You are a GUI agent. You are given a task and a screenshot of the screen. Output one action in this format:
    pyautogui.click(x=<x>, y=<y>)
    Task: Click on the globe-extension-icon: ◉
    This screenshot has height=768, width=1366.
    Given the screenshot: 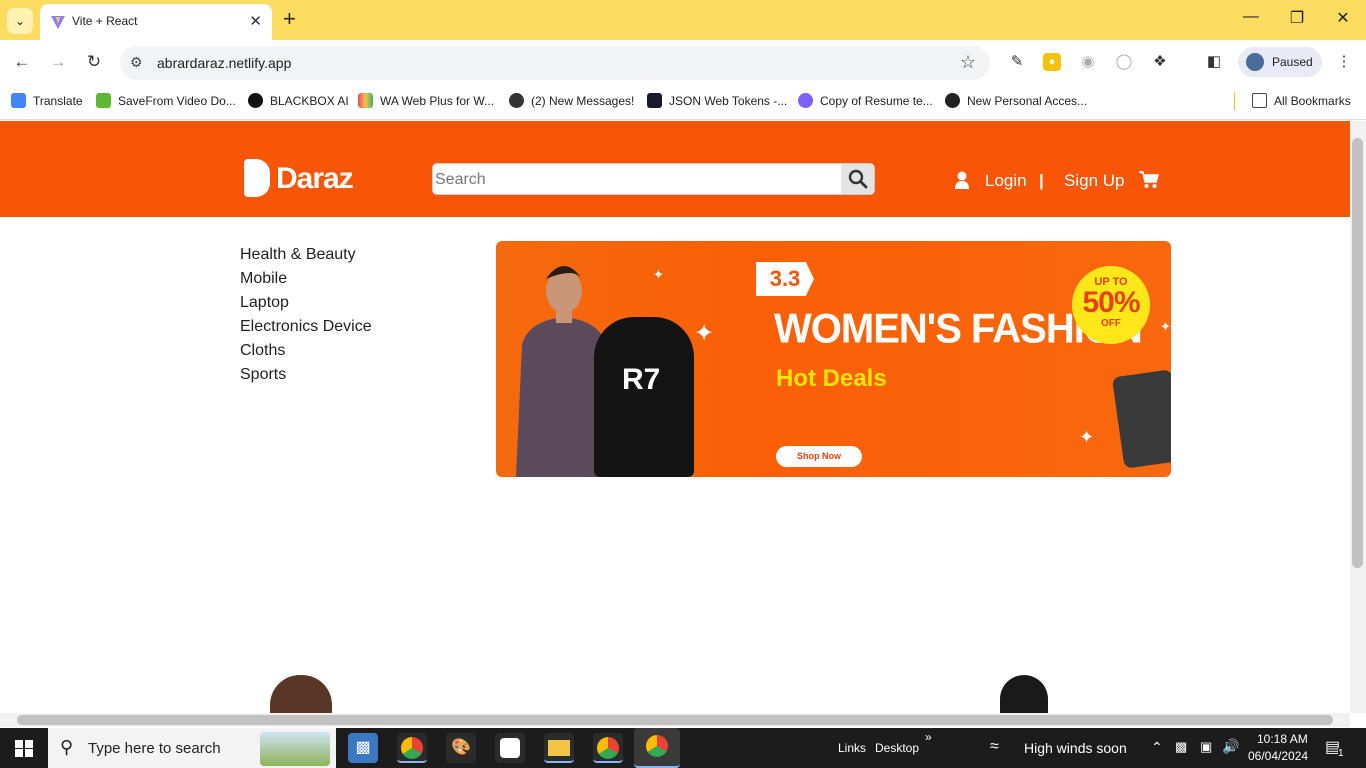 What is the action you would take?
    pyautogui.click(x=1088, y=62)
    